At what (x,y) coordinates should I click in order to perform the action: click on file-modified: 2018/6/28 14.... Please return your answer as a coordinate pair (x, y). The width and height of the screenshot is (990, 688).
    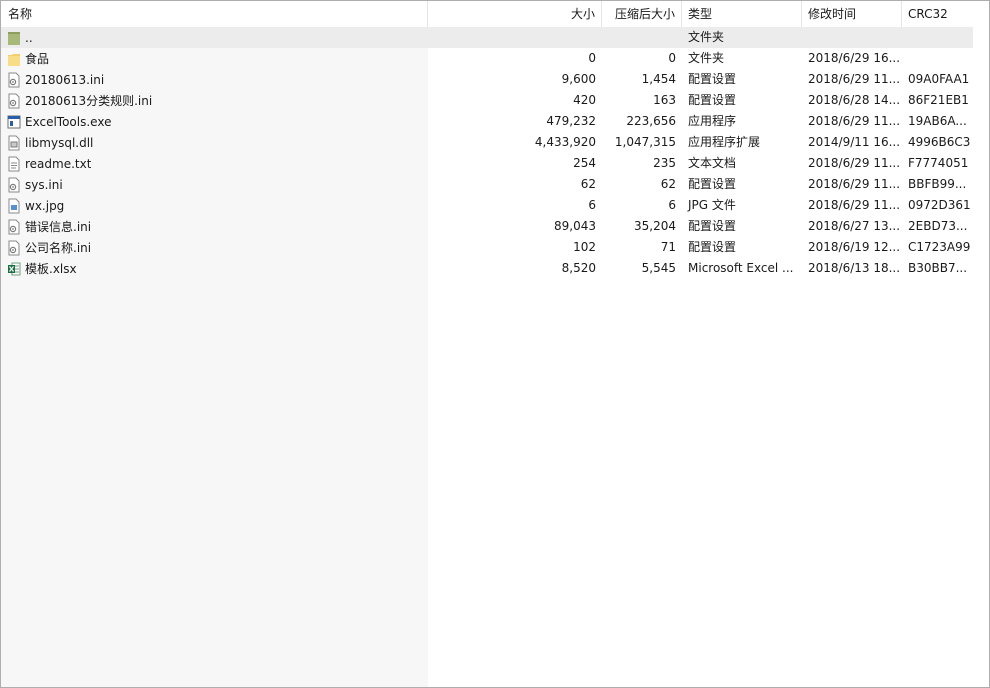
    Looking at the image, I should click on (854, 100).